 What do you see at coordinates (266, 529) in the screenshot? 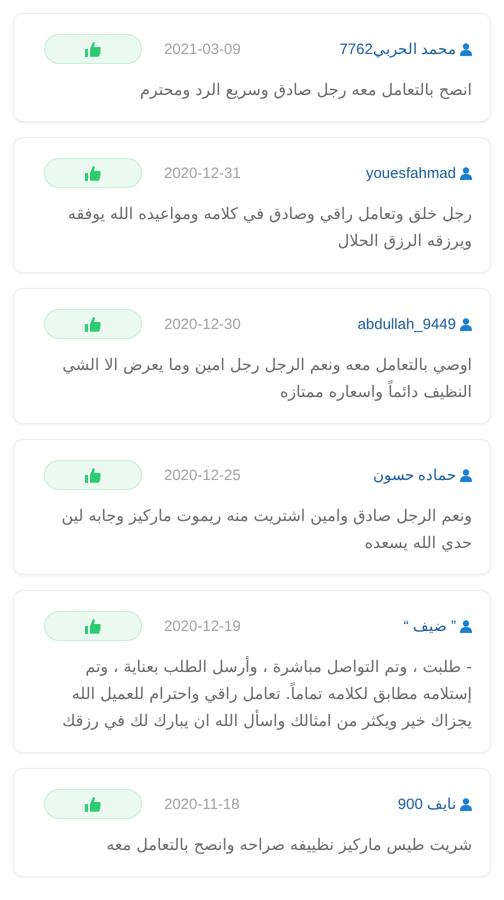
I see `review-text: ونعم الرجل صادق وامين اشتريت منه ريموت ماركيز وجابه لين حدي الله يسعده` at bounding box center [266, 529].